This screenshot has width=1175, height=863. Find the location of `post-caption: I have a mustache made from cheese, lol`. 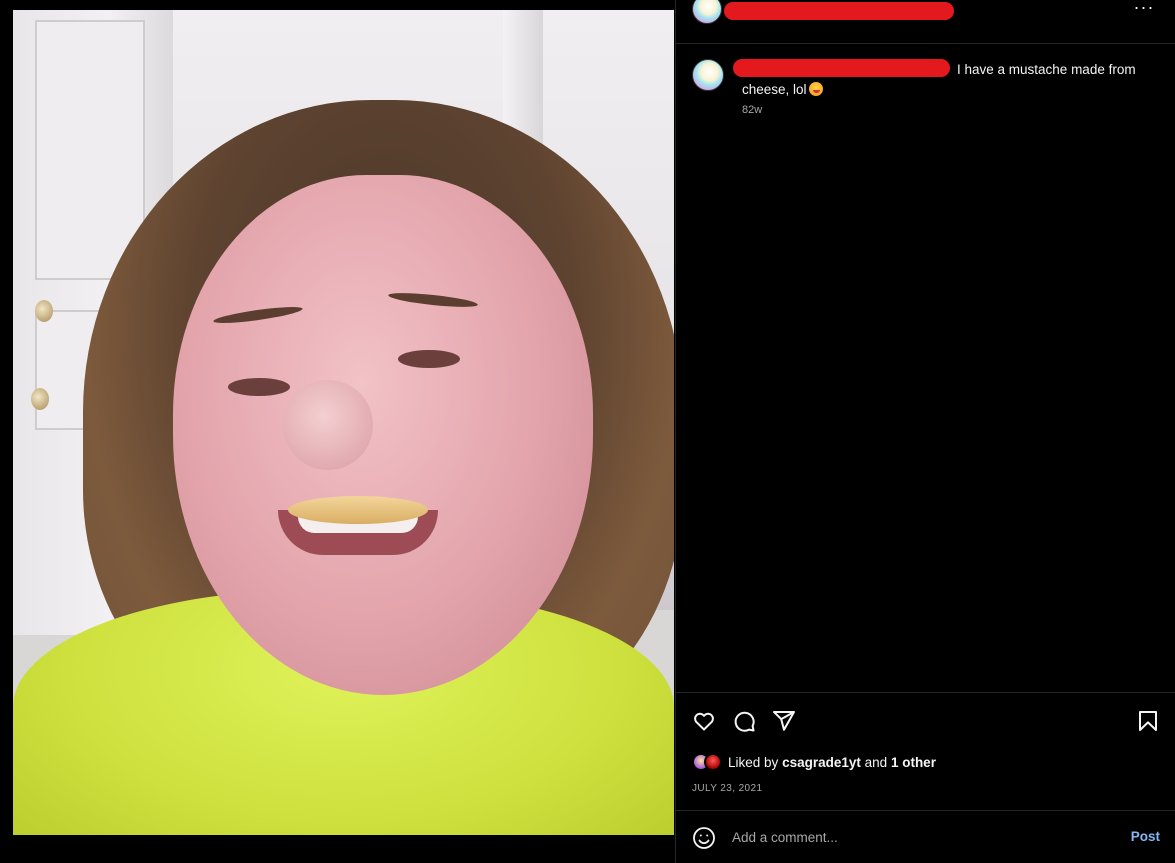

post-caption: I have a mustache made from cheese, lol is located at coordinates (952, 80).